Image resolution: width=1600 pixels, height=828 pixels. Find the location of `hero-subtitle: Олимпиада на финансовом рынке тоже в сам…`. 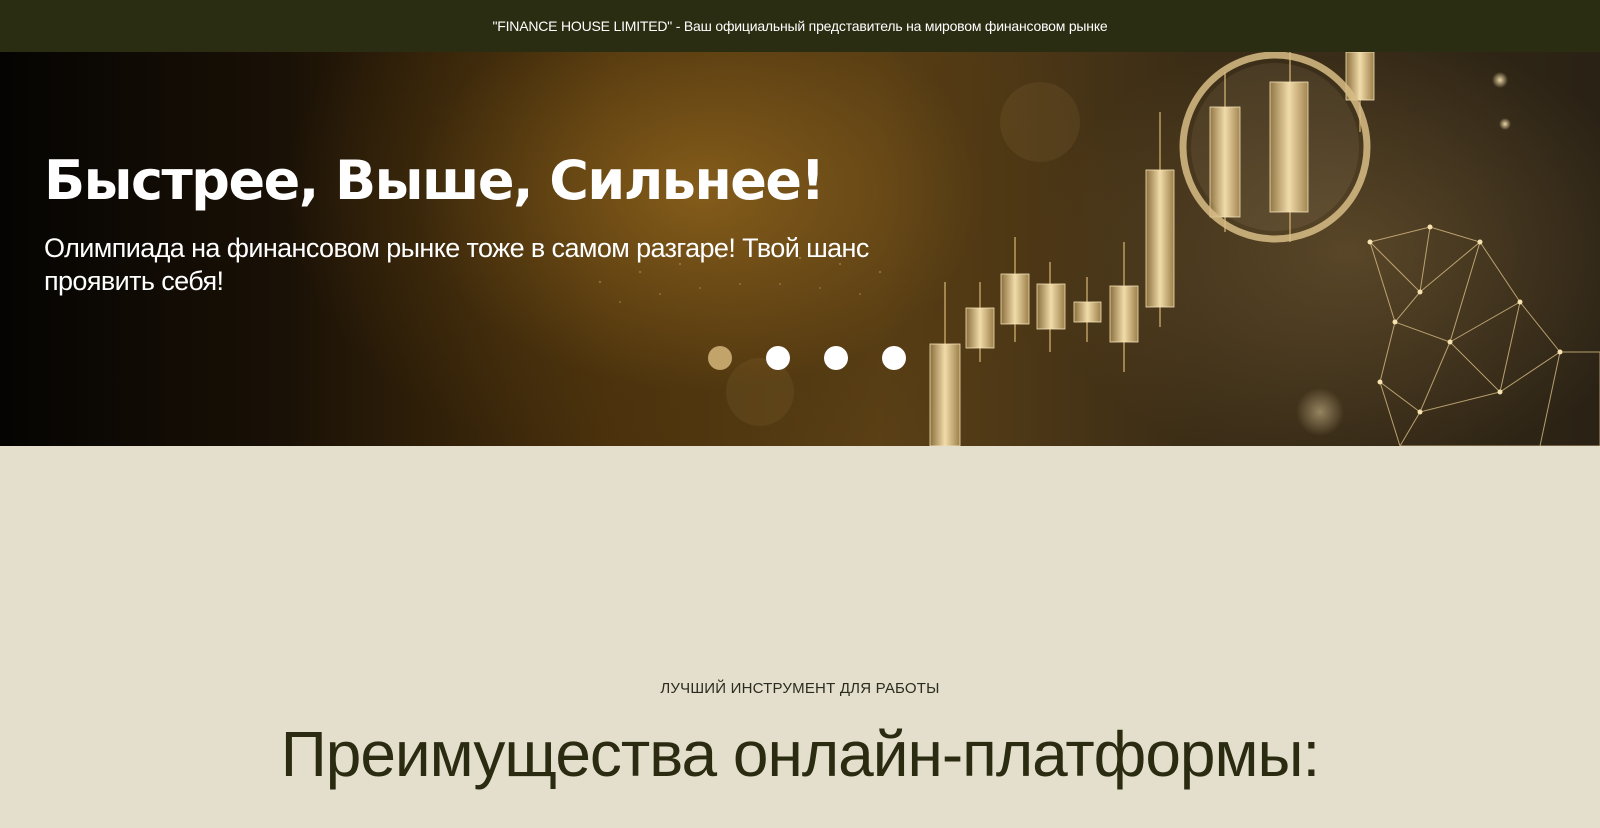

hero-subtitle: Олимпиада на финансовом рынке тоже в сам… is located at coordinates (456, 264).